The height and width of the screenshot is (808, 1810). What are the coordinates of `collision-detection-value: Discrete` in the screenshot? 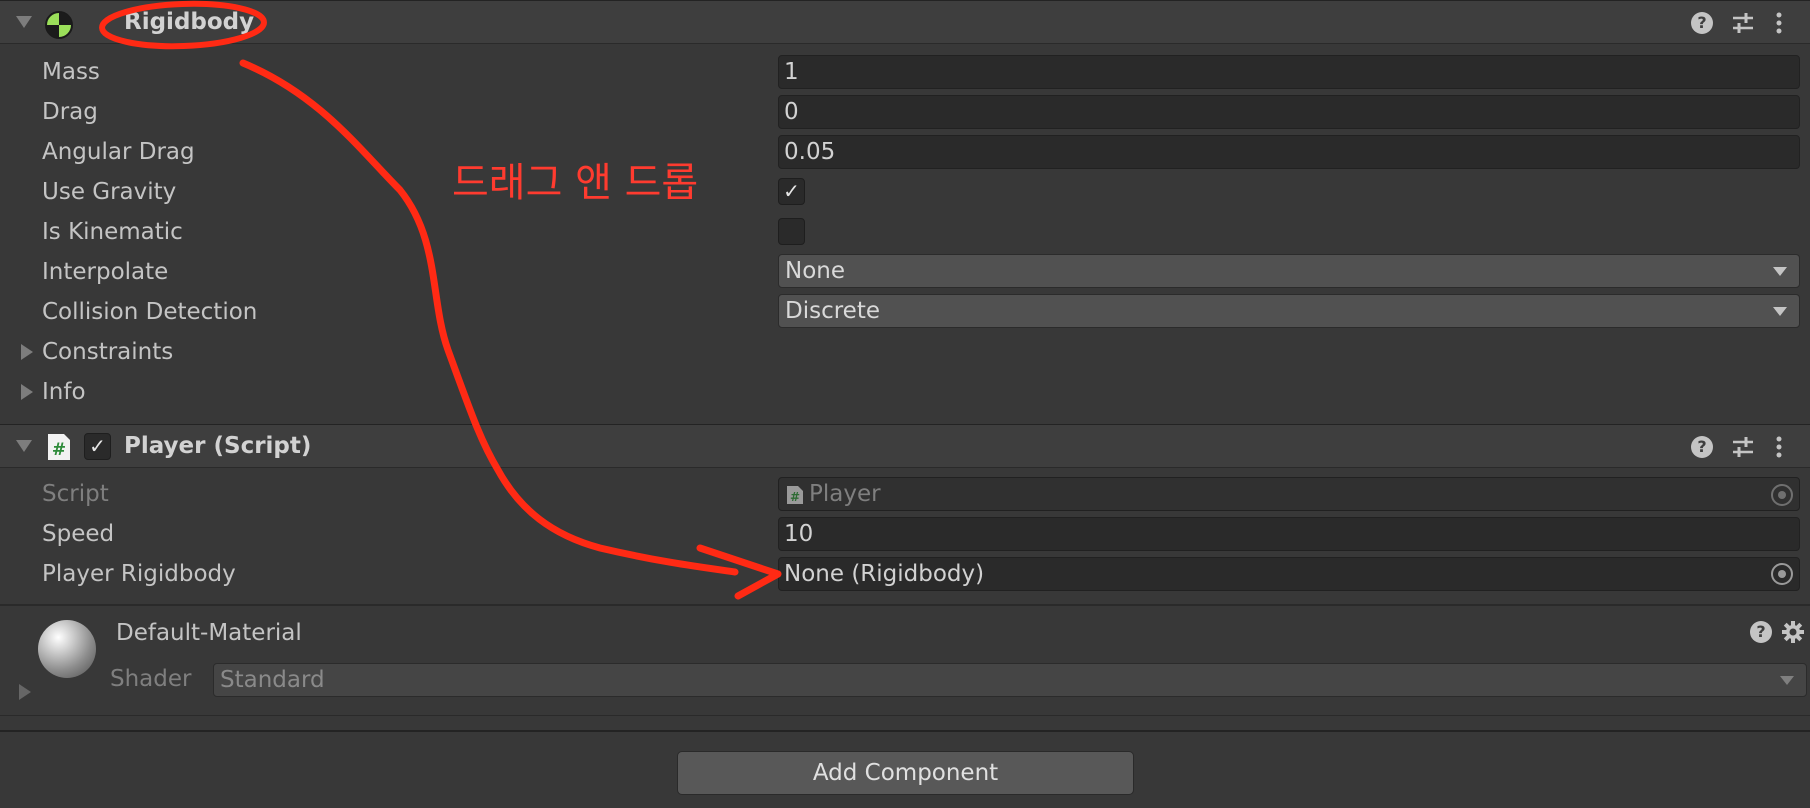 It's located at (832, 311).